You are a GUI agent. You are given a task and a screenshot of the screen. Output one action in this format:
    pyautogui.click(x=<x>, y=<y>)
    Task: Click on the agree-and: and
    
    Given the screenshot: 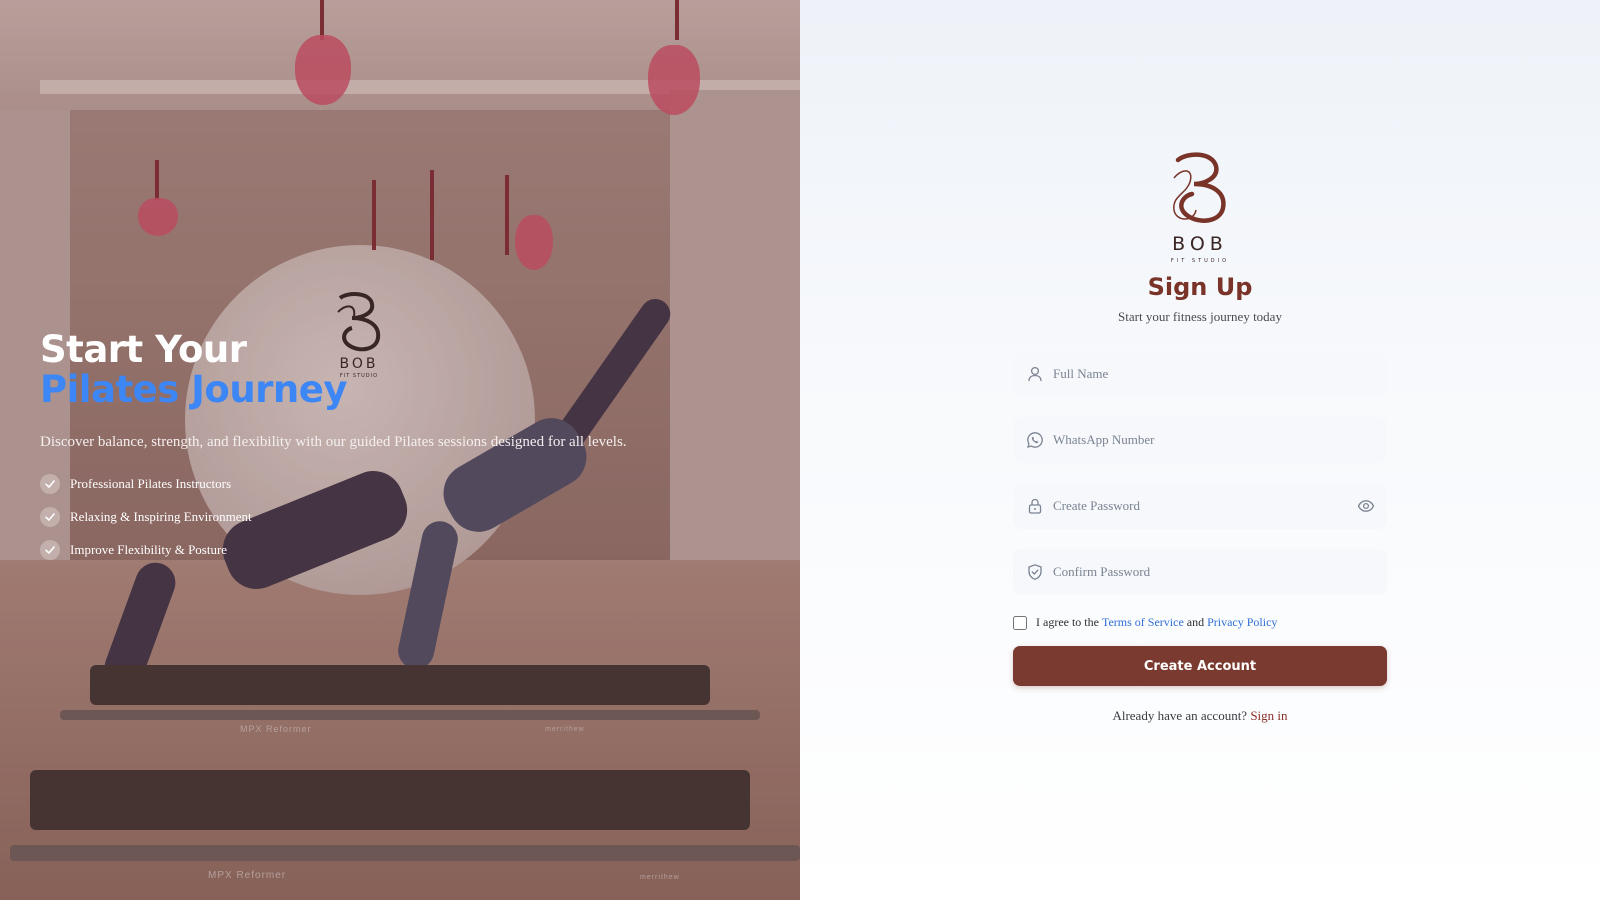 What is the action you would take?
    pyautogui.click(x=1195, y=622)
    